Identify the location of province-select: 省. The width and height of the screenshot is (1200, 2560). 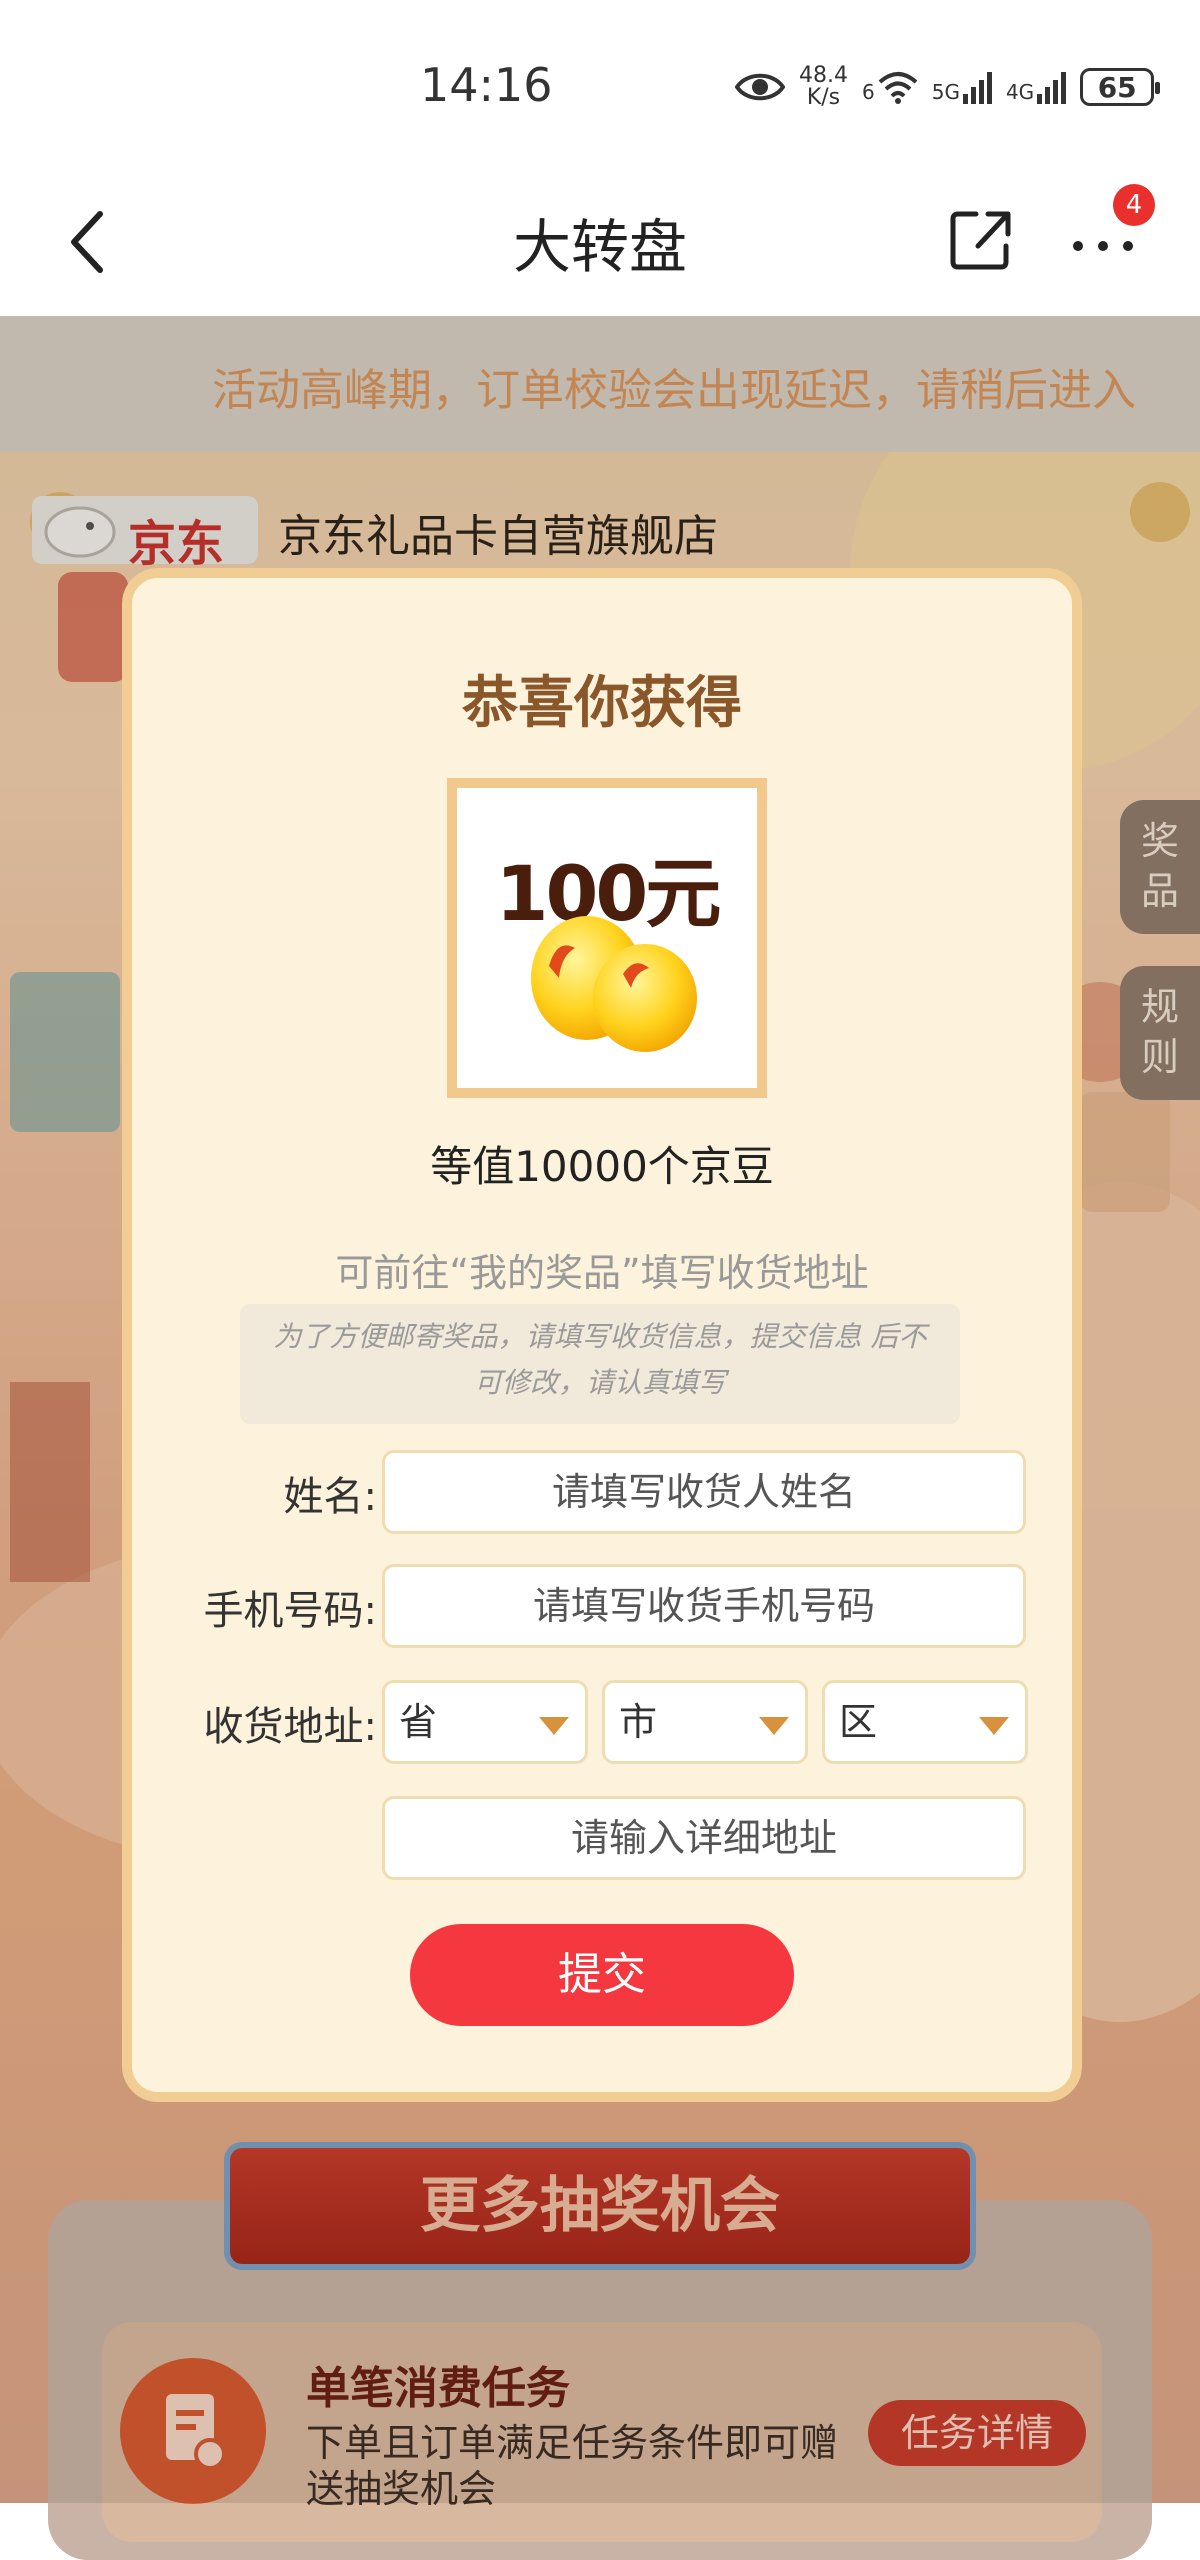
(485, 1722).